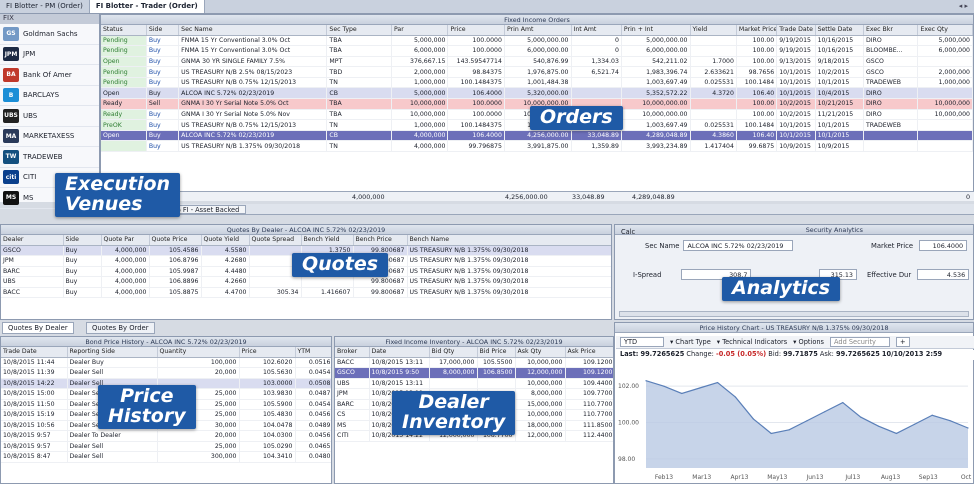 The height and width of the screenshot is (484, 974). Describe the element at coordinates (796, 41) in the screenshot. I see `orders-cell: 9/19/2015` at that location.